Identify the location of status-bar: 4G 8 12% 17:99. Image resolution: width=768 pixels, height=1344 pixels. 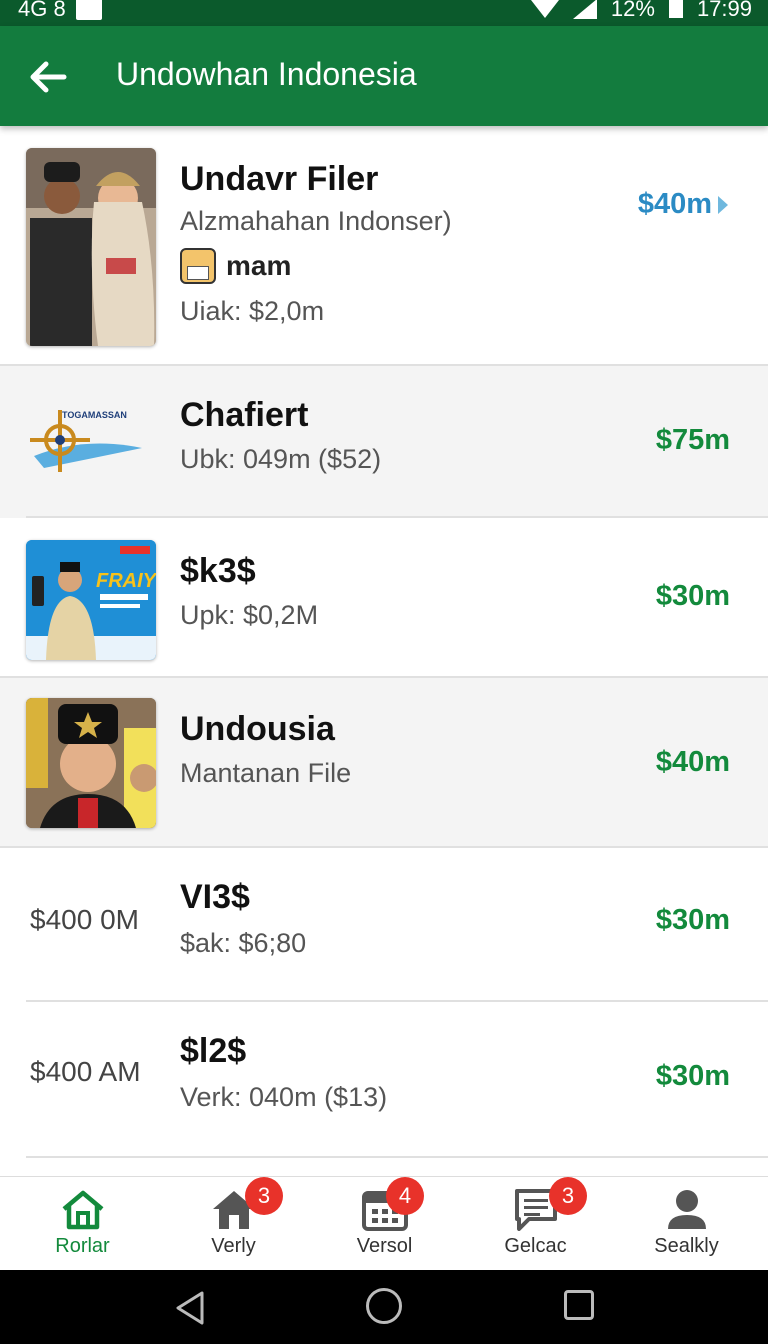
(384, 13).